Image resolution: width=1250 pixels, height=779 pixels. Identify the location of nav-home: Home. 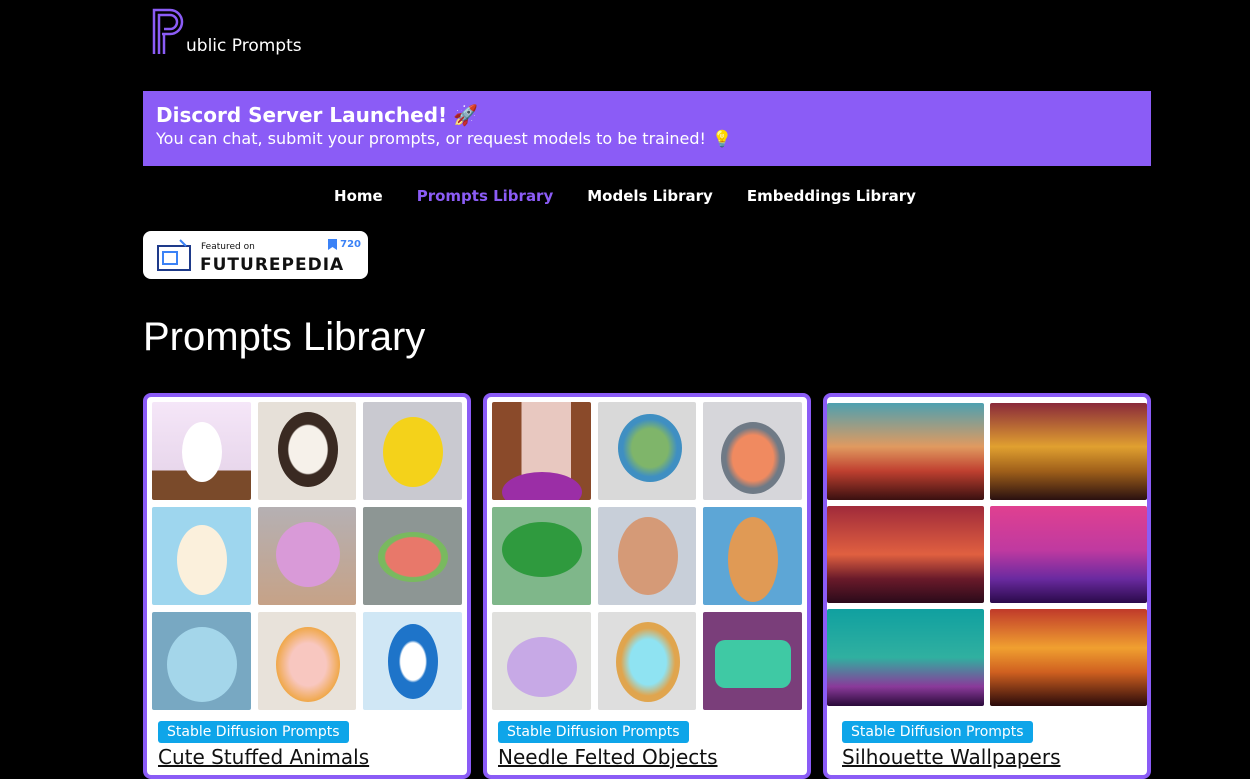
(358, 196).